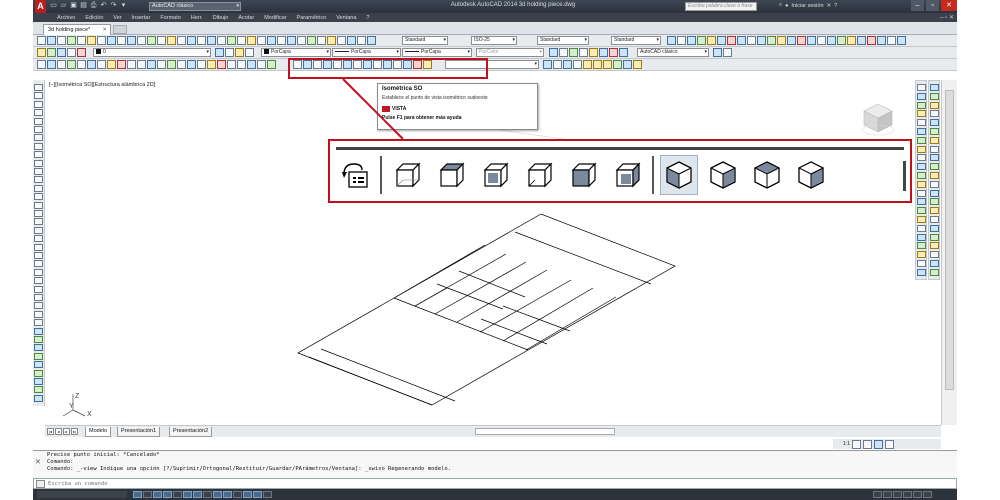  I want to click on annotation-scale: 1:1, so click(846, 444).